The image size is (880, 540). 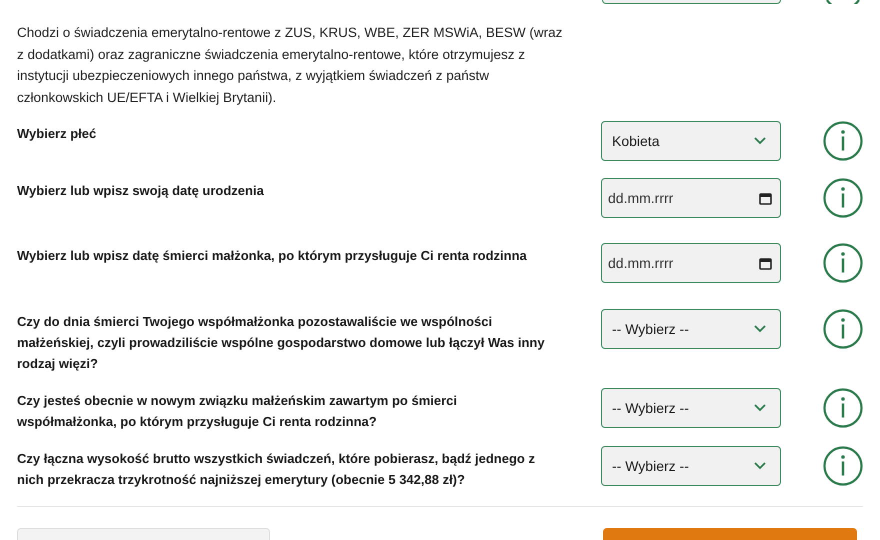 What do you see at coordinates (276, 469) in the screenshot?
I see `question-label: Czy łączna wysokość brutto wszystkich świadczeń, które pobierasz, bądź jednego z nich przekracza trzykrotność najniższej emerytury (obecnie 5 342,88 zł)?` at bounding box center [276, 469].